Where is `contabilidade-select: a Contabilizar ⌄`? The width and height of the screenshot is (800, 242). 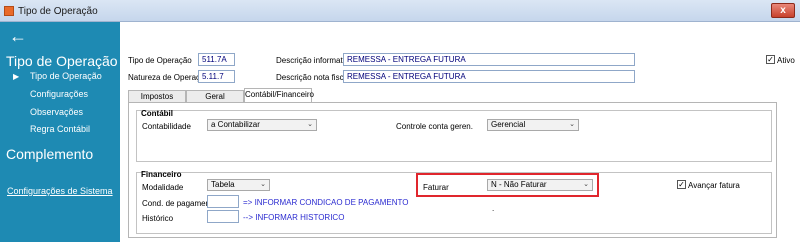
contabilidade-select: a Contabilizar ⌄ is located at coordinates (262, 125).